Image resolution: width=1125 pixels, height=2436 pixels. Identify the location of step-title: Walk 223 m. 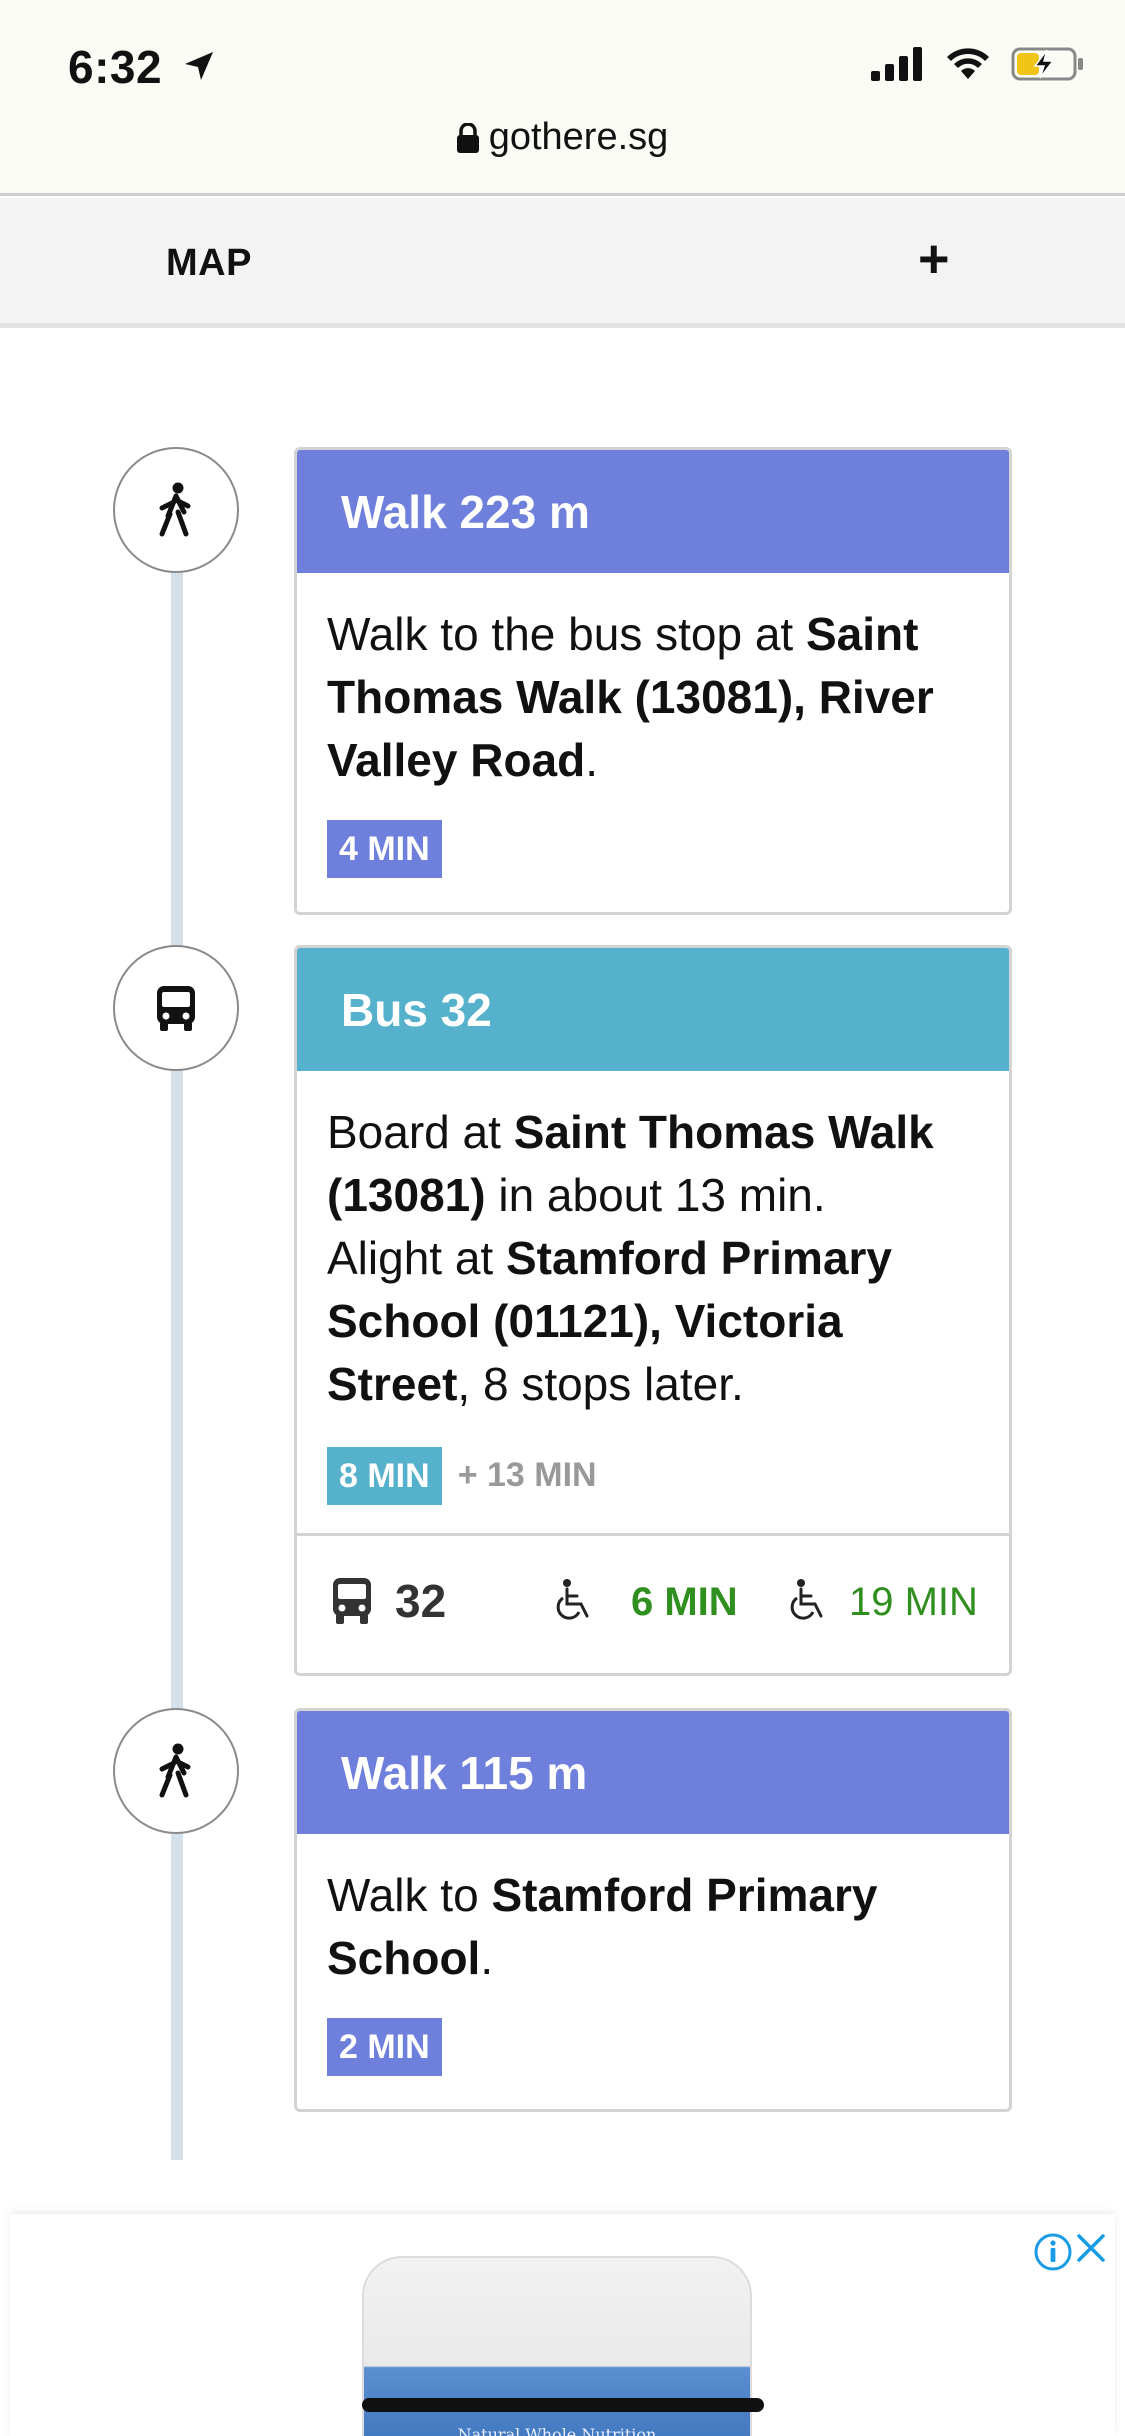
(653, 511).